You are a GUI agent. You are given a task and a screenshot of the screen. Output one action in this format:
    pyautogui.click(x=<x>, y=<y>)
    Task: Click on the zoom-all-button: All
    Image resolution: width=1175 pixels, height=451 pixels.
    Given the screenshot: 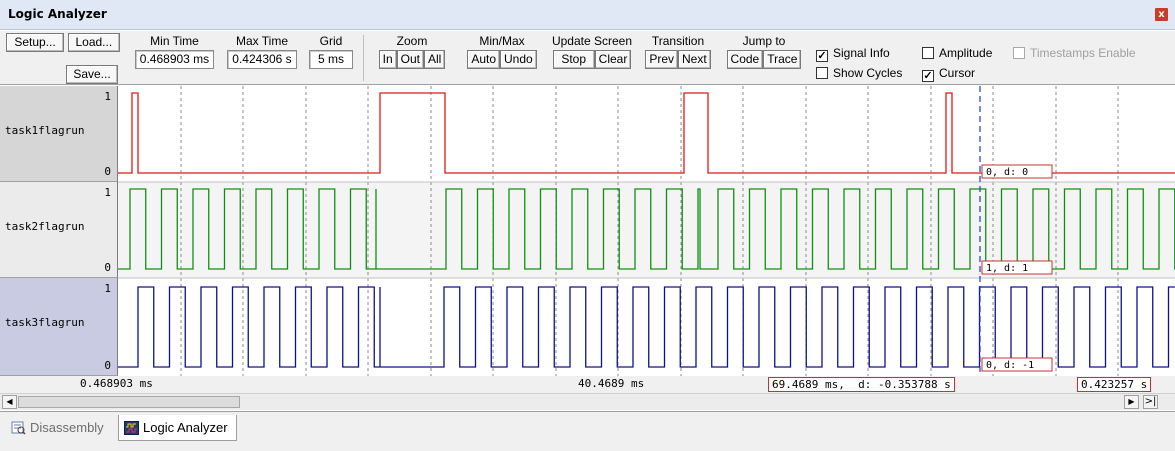 What is the action you would take?
    pyautogui.click(x=435, y=59)
    